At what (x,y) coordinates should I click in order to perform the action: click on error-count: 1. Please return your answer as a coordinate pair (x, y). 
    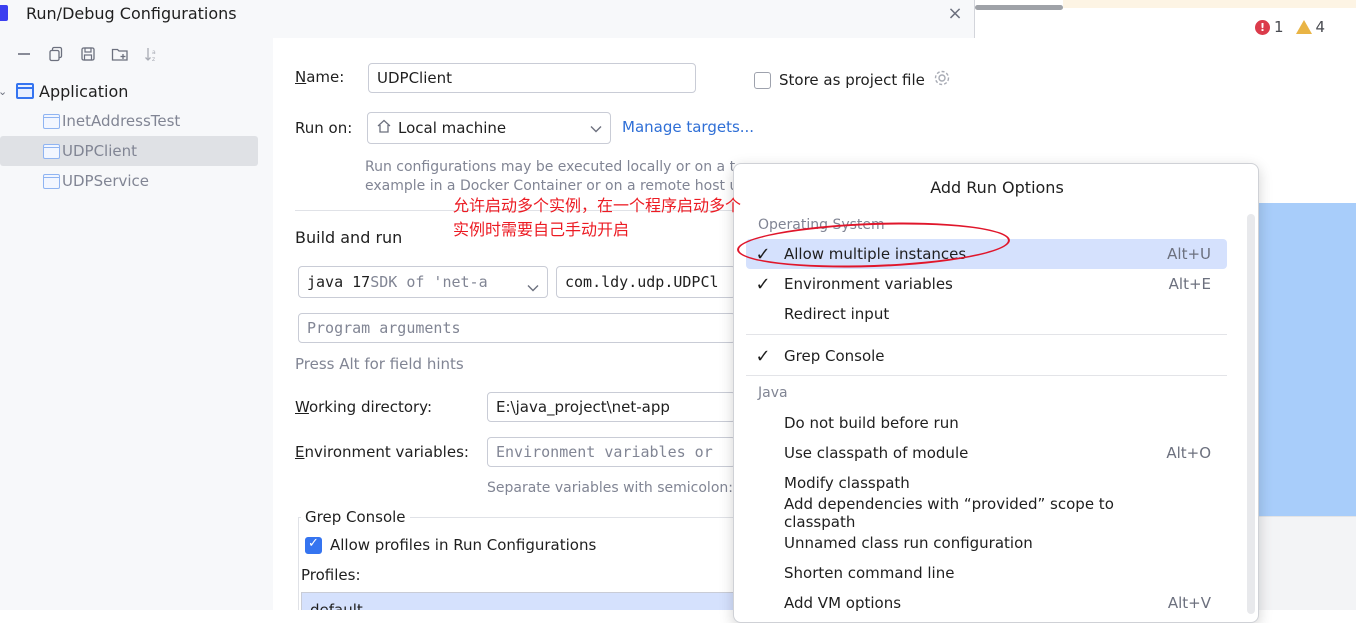
    Looking at the image, I should click on (1279, 27).